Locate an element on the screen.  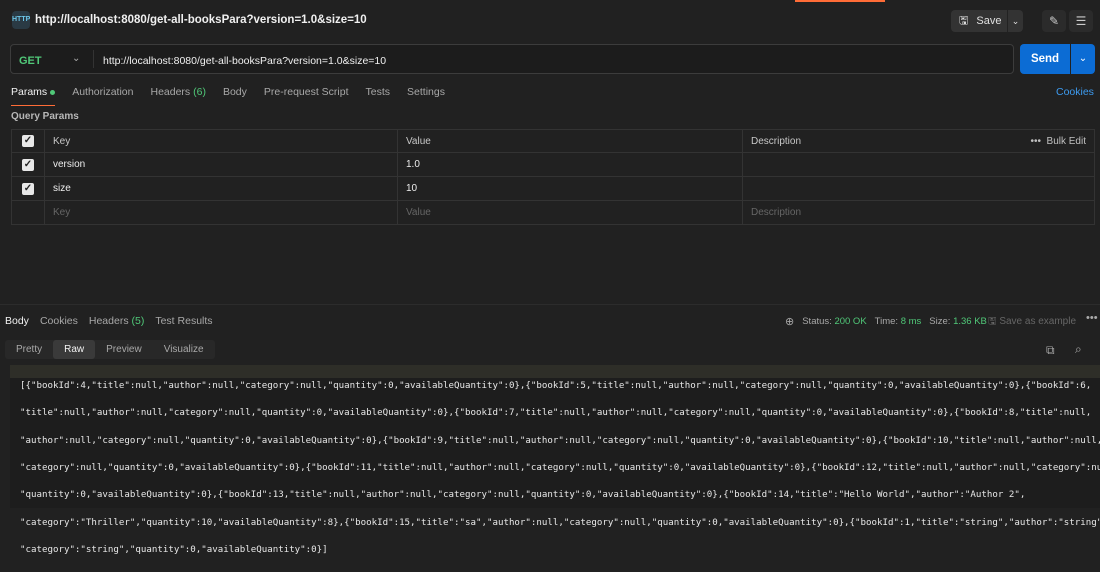
more-options-icon: ••• is located at coordinates (1092, 318).